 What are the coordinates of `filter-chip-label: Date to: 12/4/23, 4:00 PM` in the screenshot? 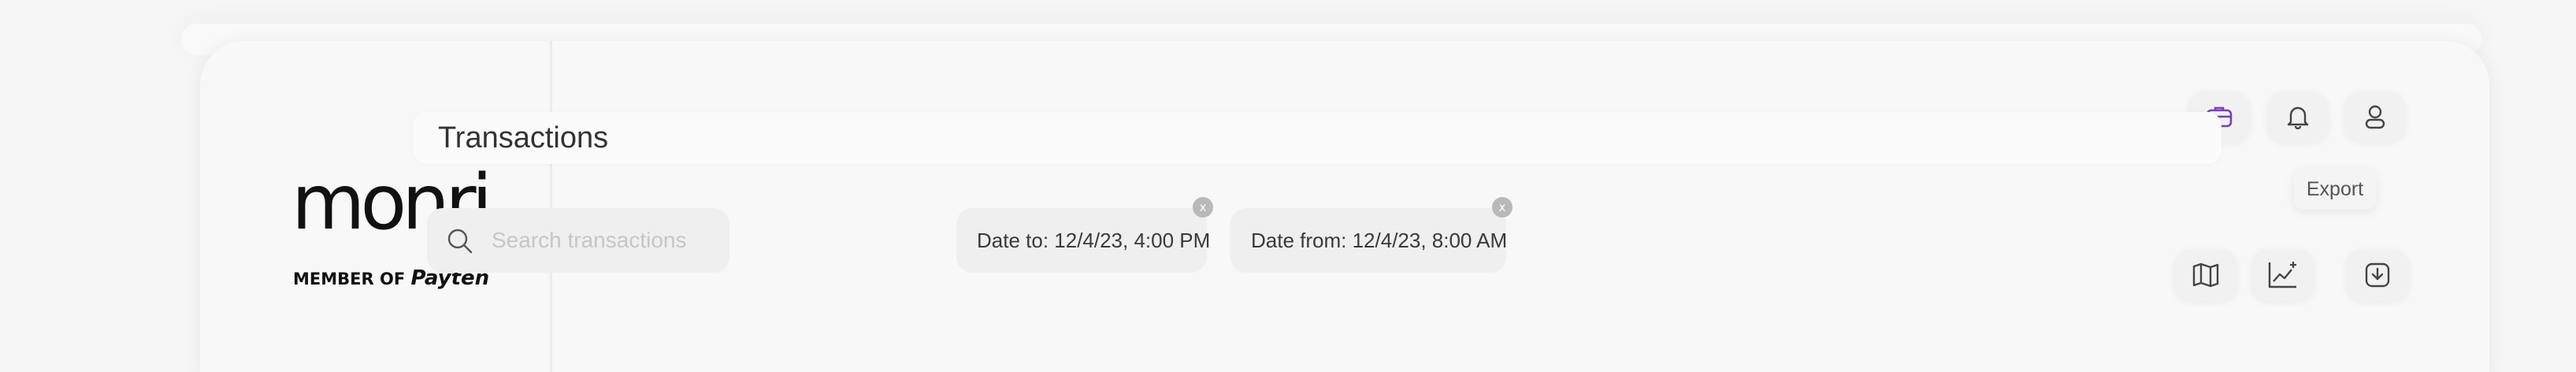 It's located at (1094, 240).